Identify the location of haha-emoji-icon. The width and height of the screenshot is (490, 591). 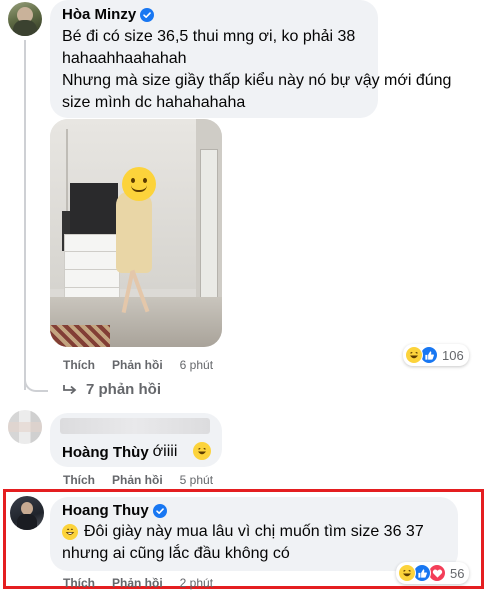
(202, 451).